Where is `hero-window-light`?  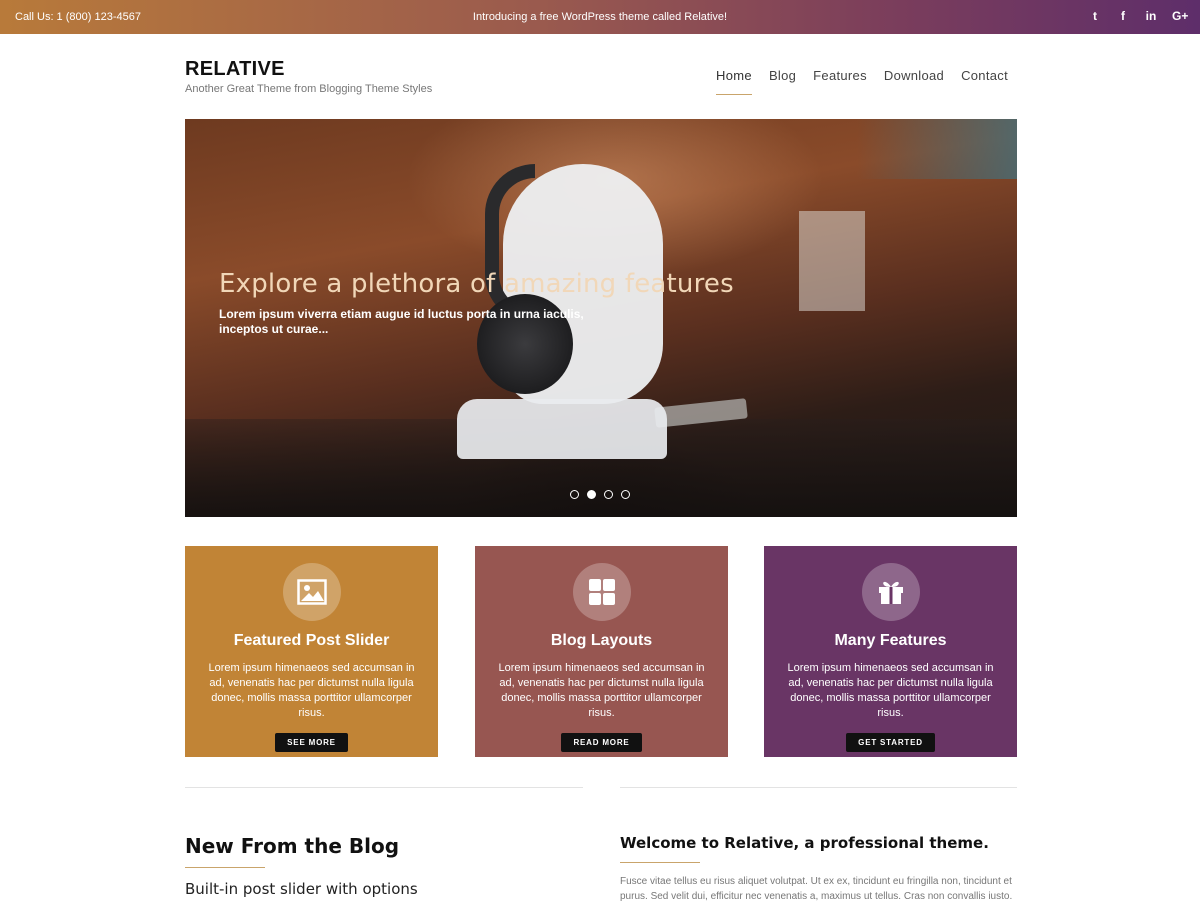 hero-window-light is located at coordinates (937, 149).